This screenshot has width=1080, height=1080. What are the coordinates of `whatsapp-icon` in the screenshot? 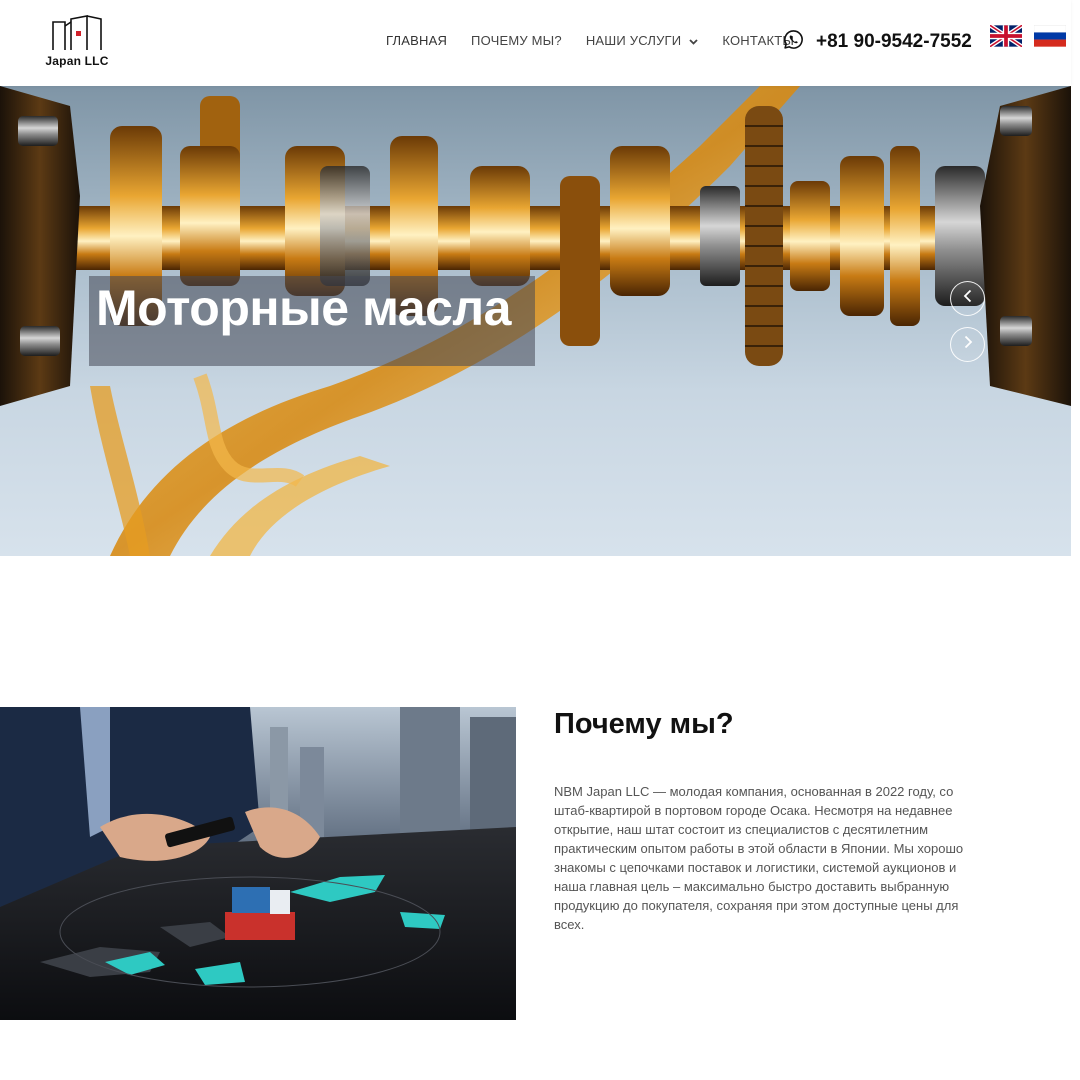 It's located at (793, 42).